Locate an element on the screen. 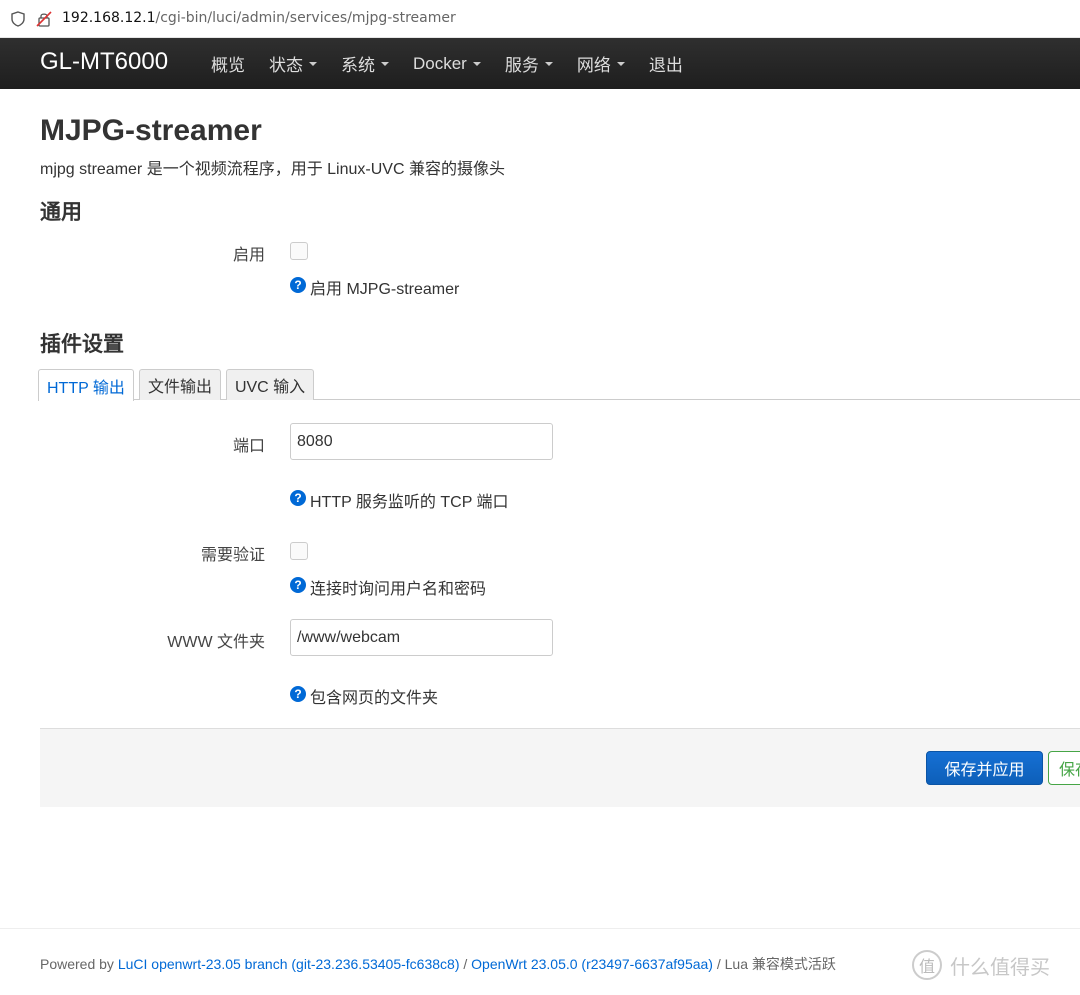 Image resolution: width=1080 pixels, height=995 pixels. nav-label: 网络 is located at coordinates (593, 65).